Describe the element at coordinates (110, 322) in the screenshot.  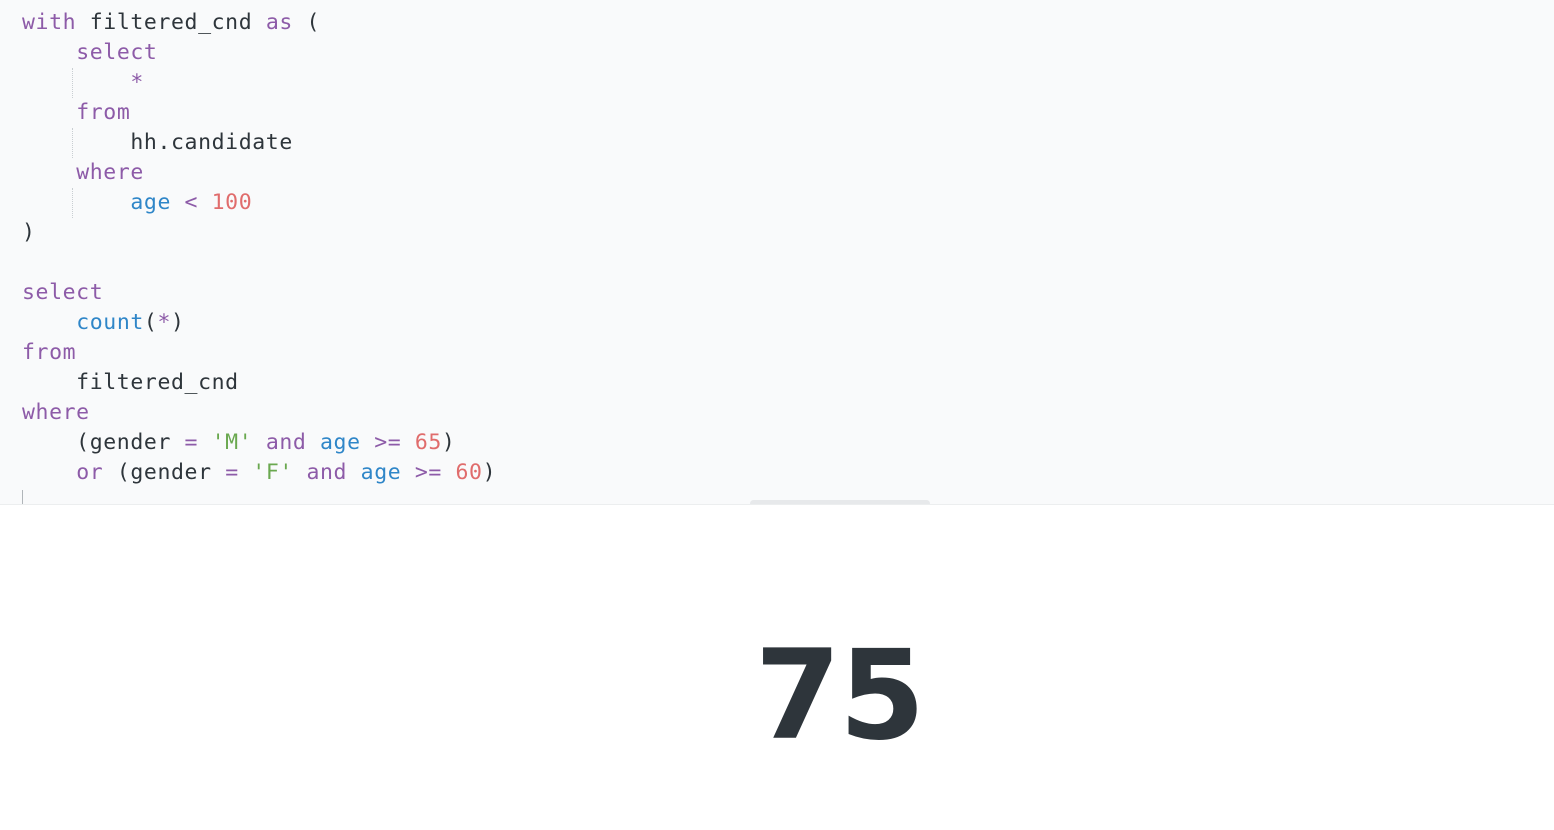
I see `code-token: count` at that location.